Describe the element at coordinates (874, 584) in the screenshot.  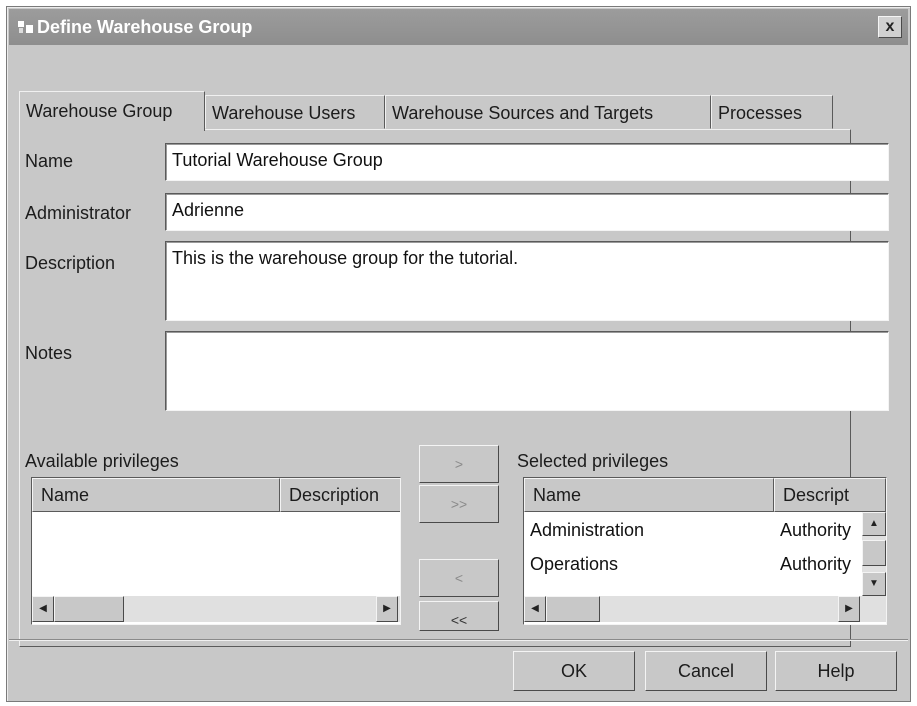
I see `scroll-down-icon: ▼` at that location.